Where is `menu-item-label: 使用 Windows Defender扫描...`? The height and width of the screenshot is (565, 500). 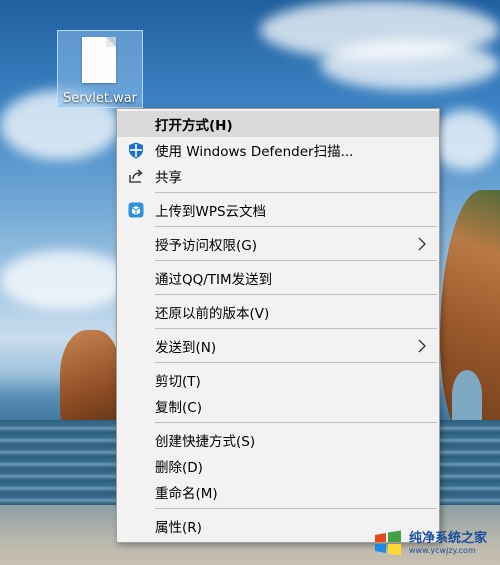 menu-item-label: 使用 Windows Defender扫描... is located at coordinates (254, 152).